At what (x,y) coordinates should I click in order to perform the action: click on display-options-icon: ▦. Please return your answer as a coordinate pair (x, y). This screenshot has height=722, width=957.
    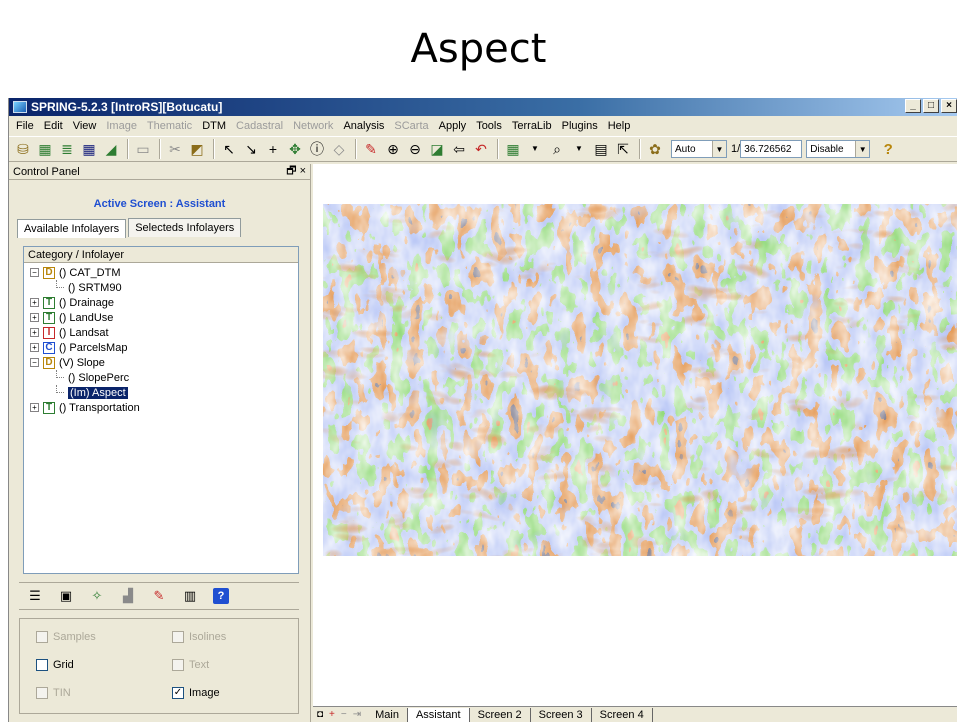
    Looking at the image, I should click on (513, 149).